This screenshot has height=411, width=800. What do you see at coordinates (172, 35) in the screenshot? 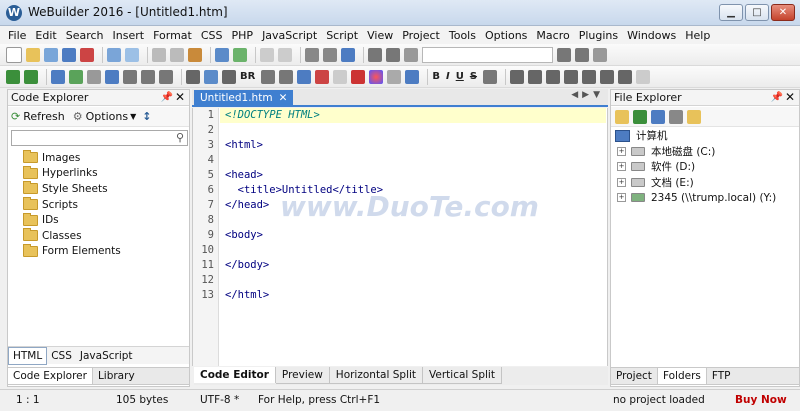
I see `menu-format: Format` at bounding box center [172, 35].